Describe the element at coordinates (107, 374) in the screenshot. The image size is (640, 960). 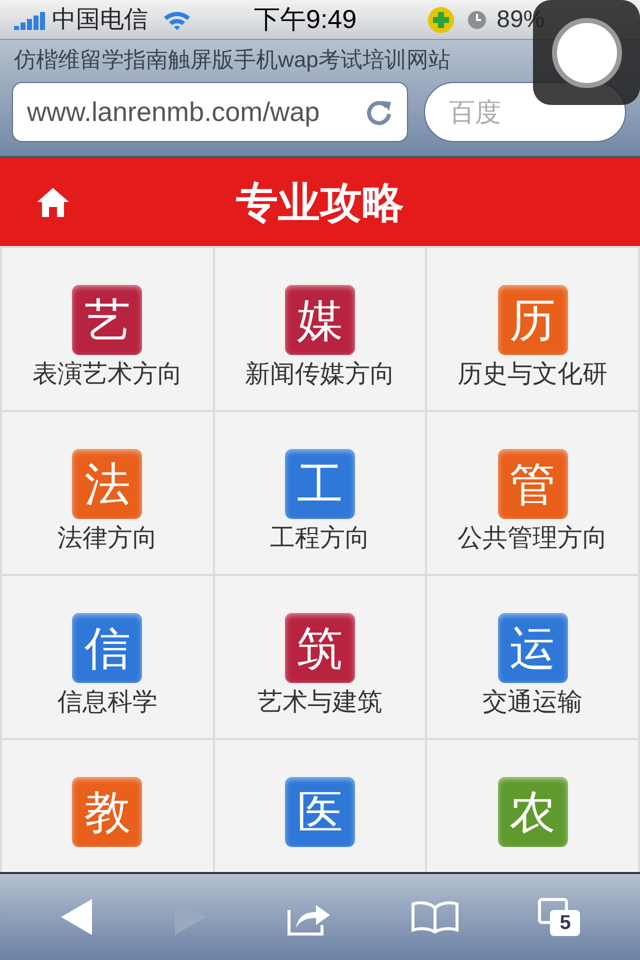
I see `category-label: 表演艺术方向` at that location.